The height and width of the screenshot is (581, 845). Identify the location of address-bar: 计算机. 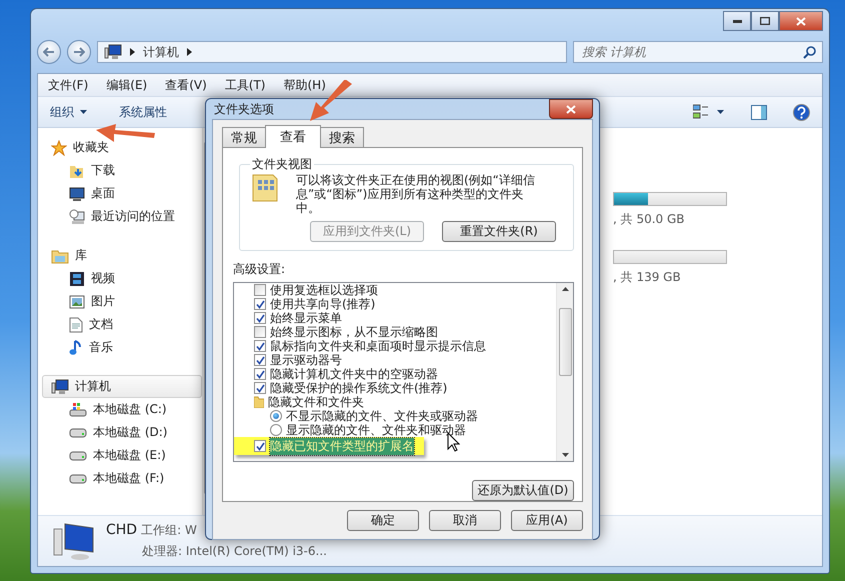
(332, 52).